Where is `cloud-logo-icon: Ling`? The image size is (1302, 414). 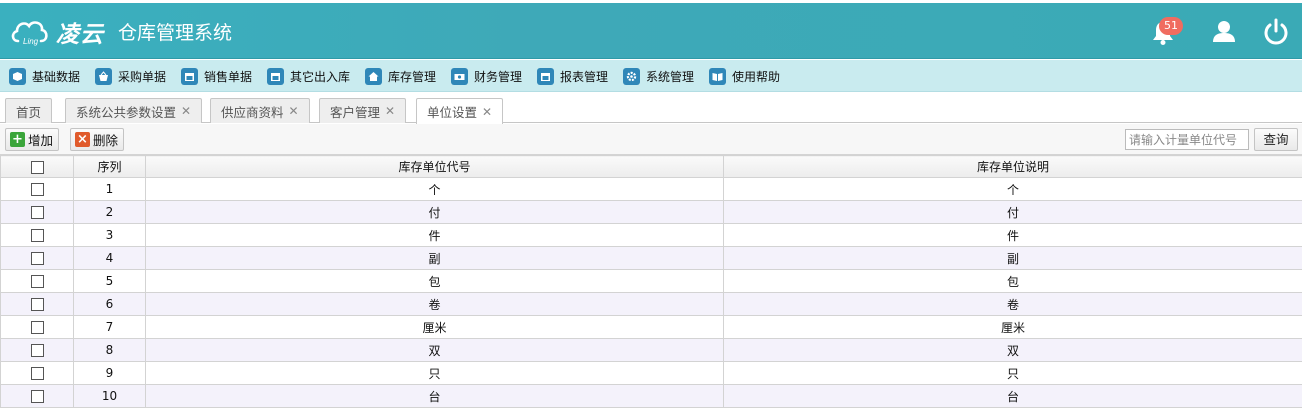
cloud-logo-icon: Ling is located at coordinates (29, 33).